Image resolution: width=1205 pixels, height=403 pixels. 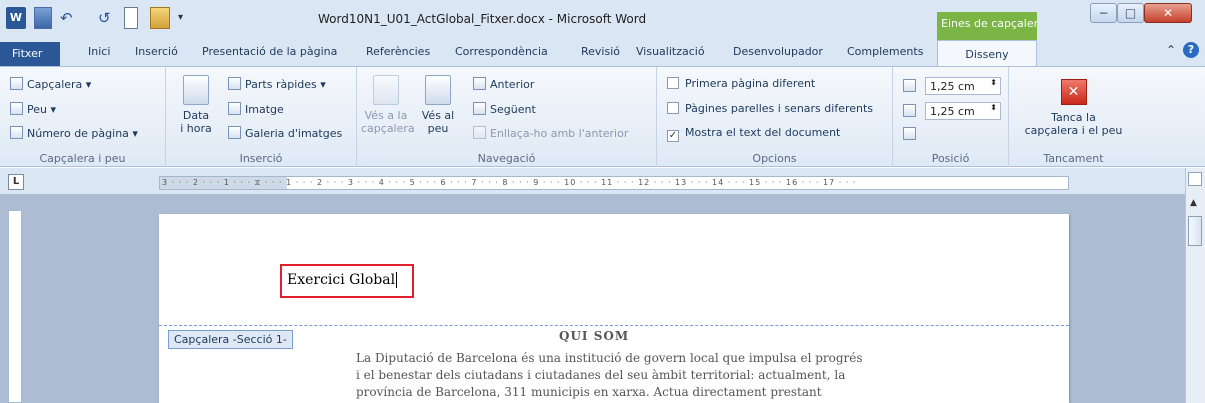 I want to click on header-icon, so click(x=16, y=83).